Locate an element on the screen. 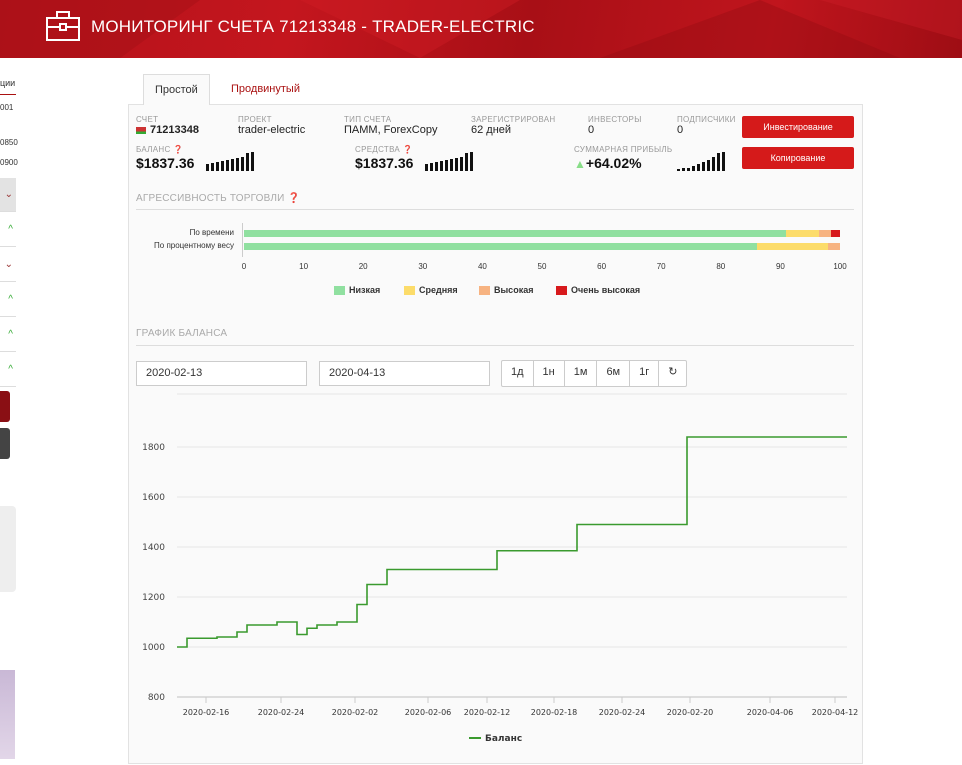 The height and width of the screenshot is (765, 962). range-6m-button: 6м is located at coordinates (614, 373).